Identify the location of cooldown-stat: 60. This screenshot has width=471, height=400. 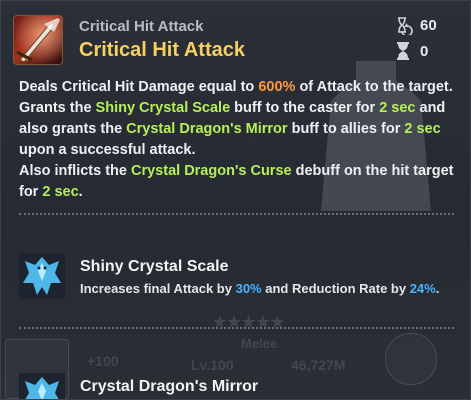
(415, 25).